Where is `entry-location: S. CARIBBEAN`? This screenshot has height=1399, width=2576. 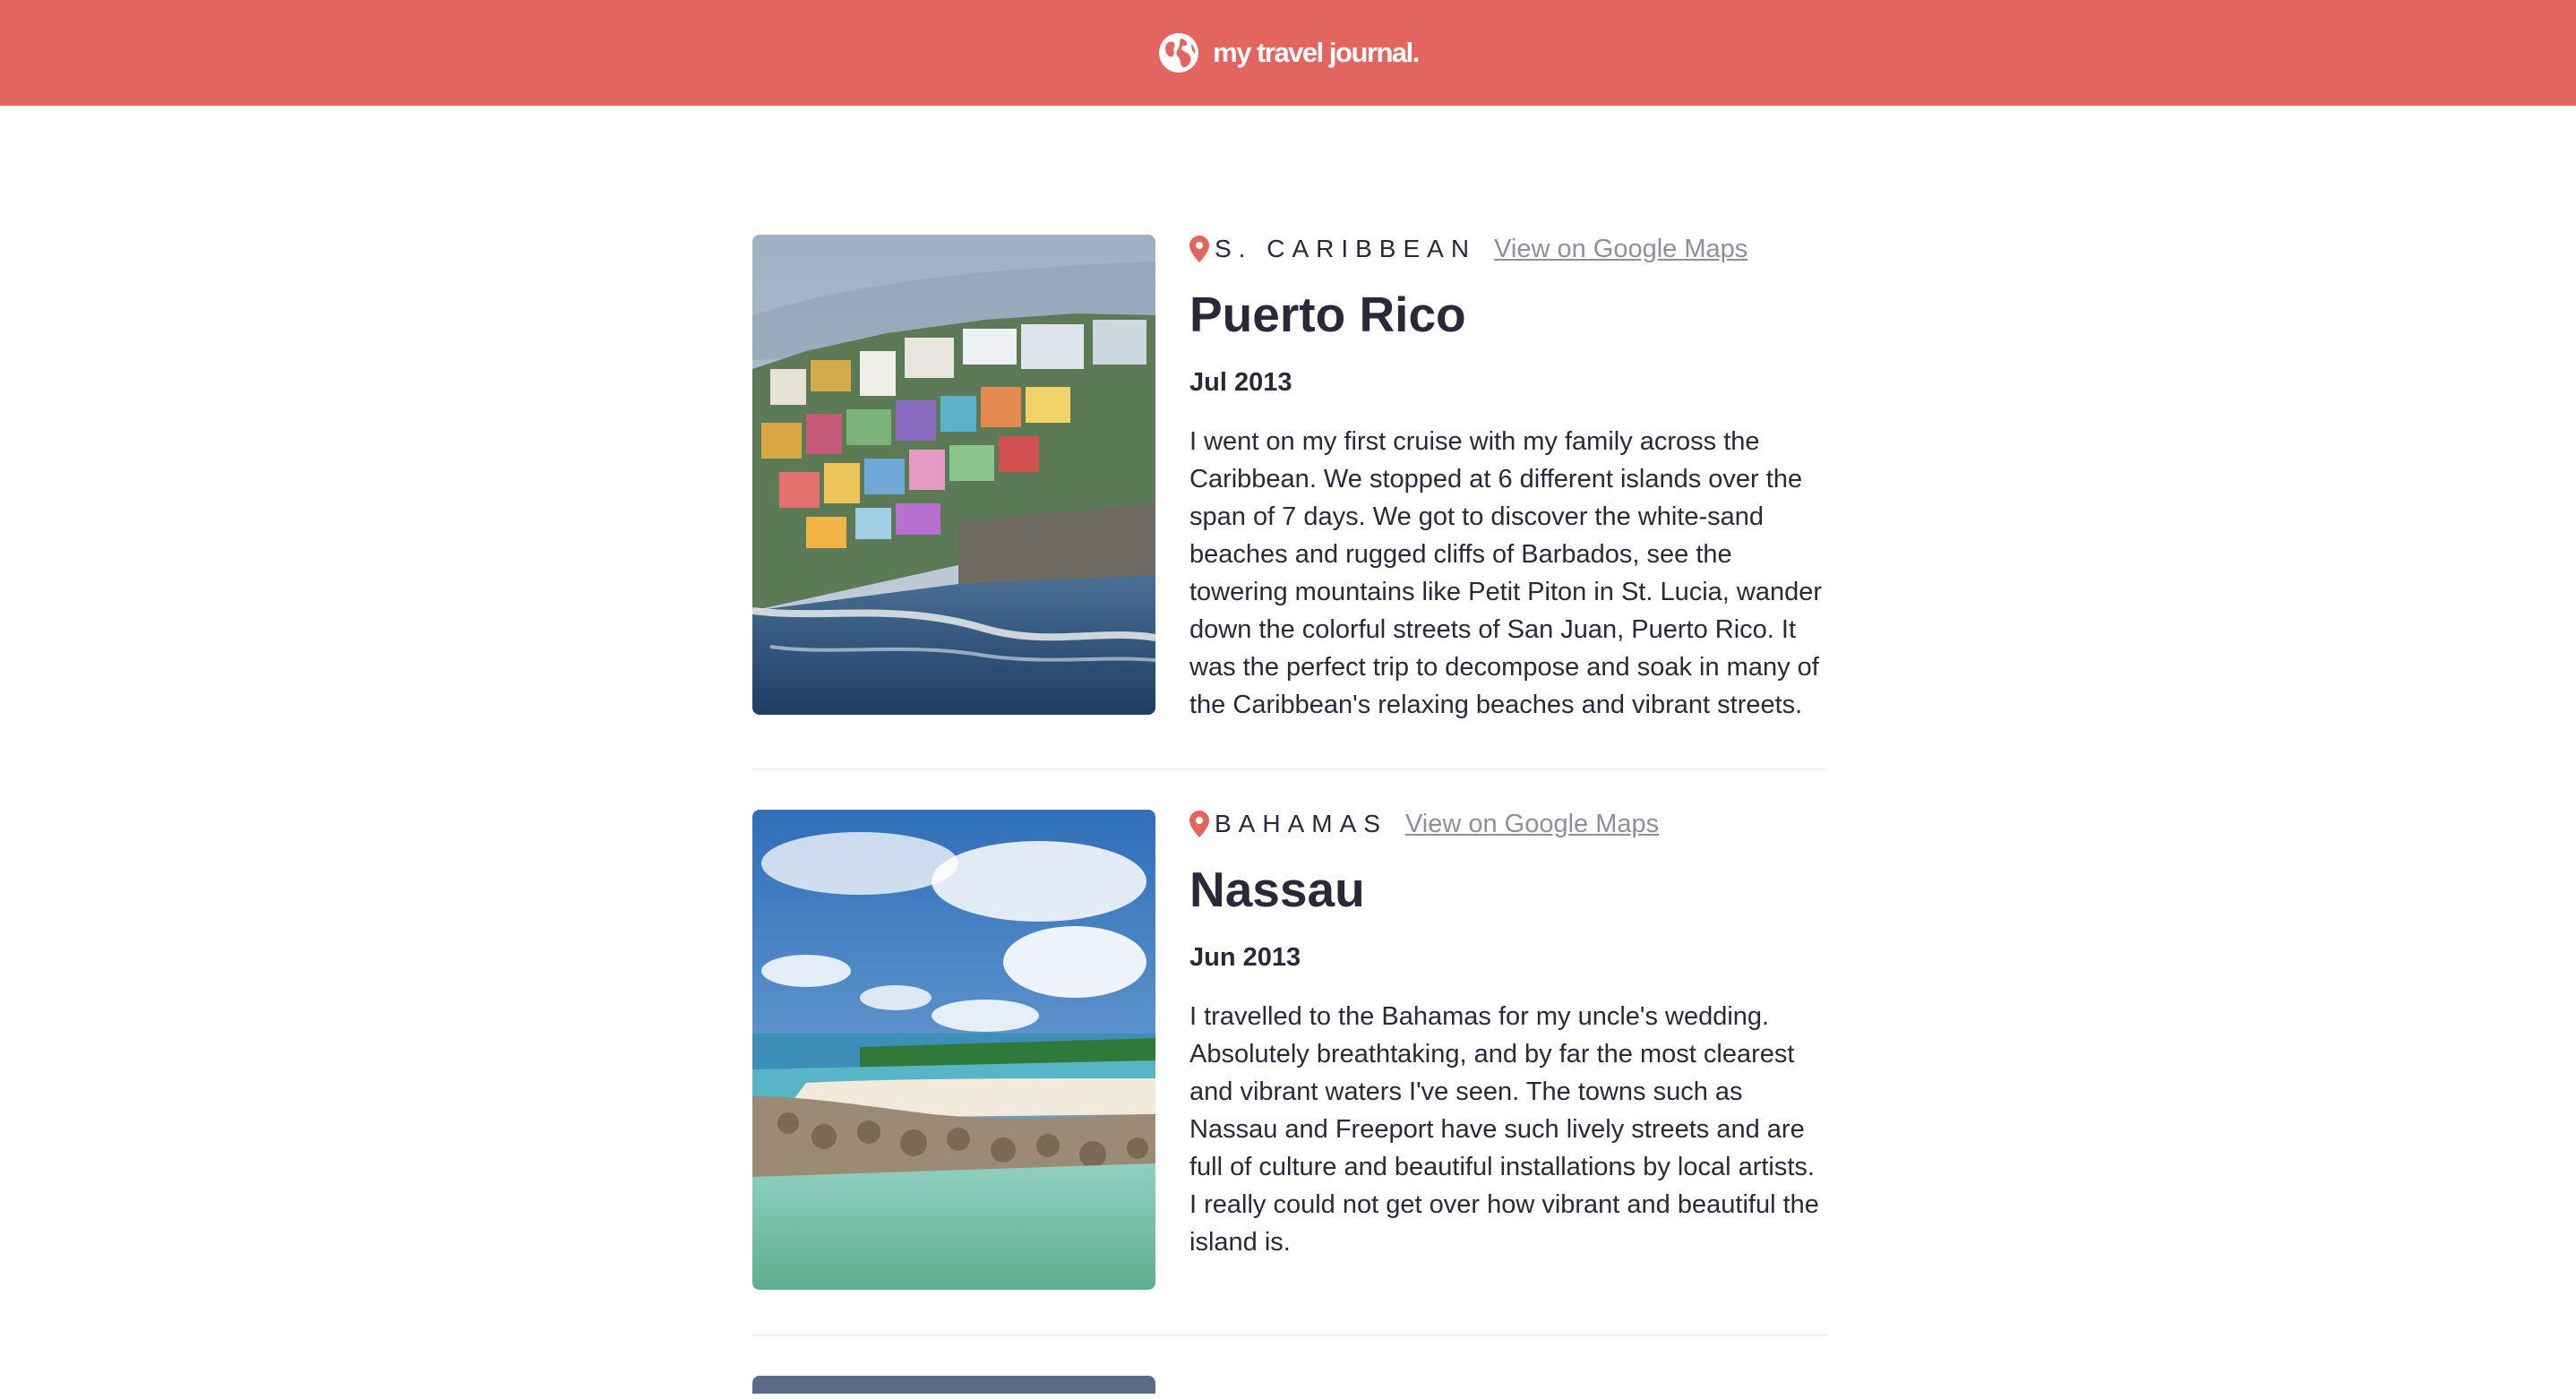 entry-location: S. CARIBBEAN is located at coordinates (1346, 248).